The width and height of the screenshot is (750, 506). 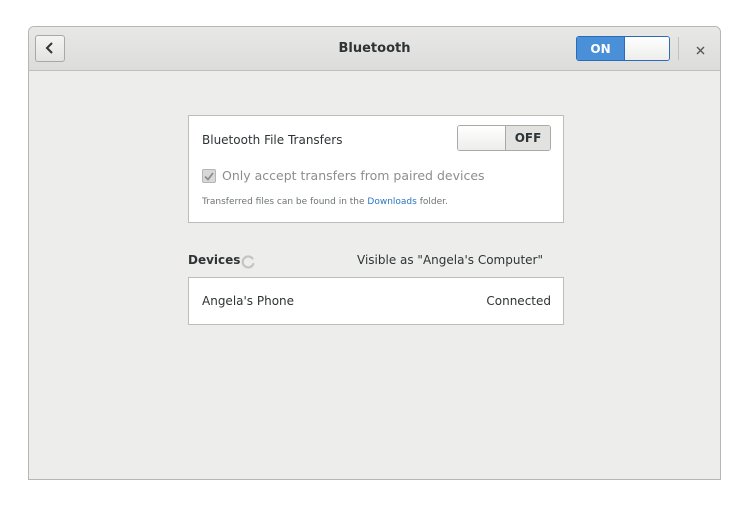 What do you see at coordinates (248, 263) in the screenshot?
I see `spinner-icon` at bounding box center [248, 263].